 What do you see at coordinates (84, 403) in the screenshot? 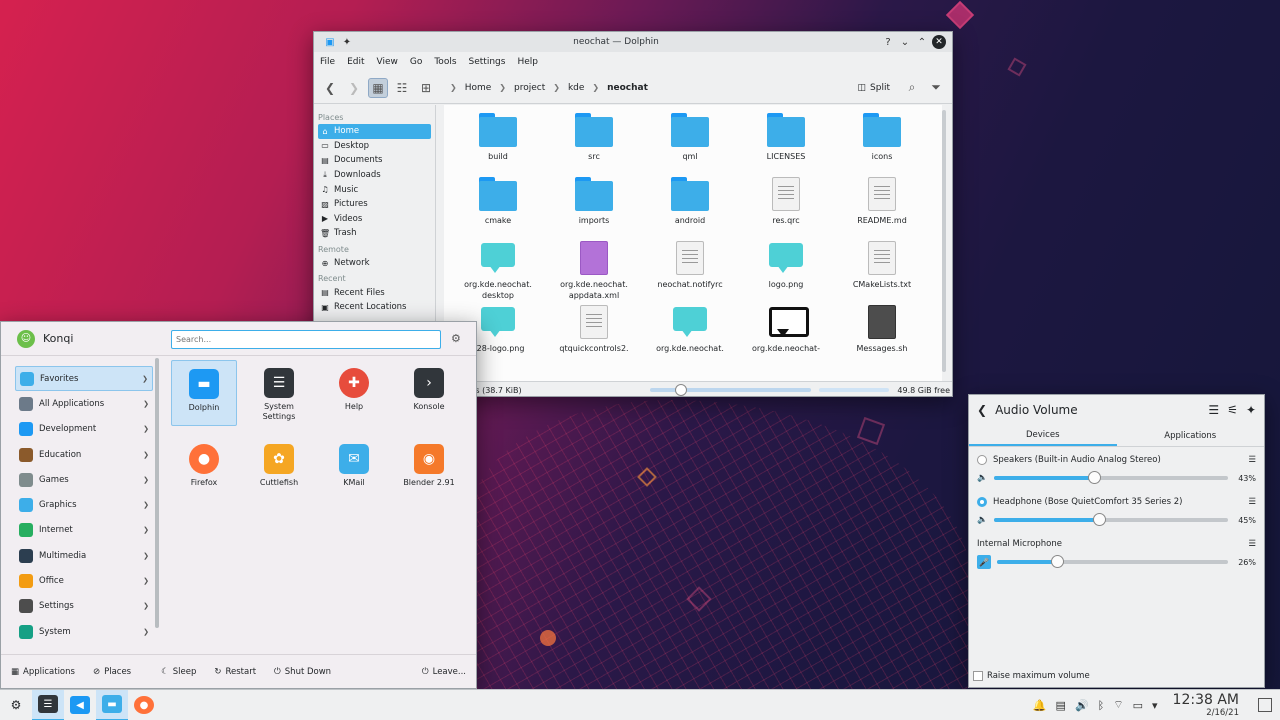
I see `category-item: All Applications ❯` at bounding box center [84, 403].